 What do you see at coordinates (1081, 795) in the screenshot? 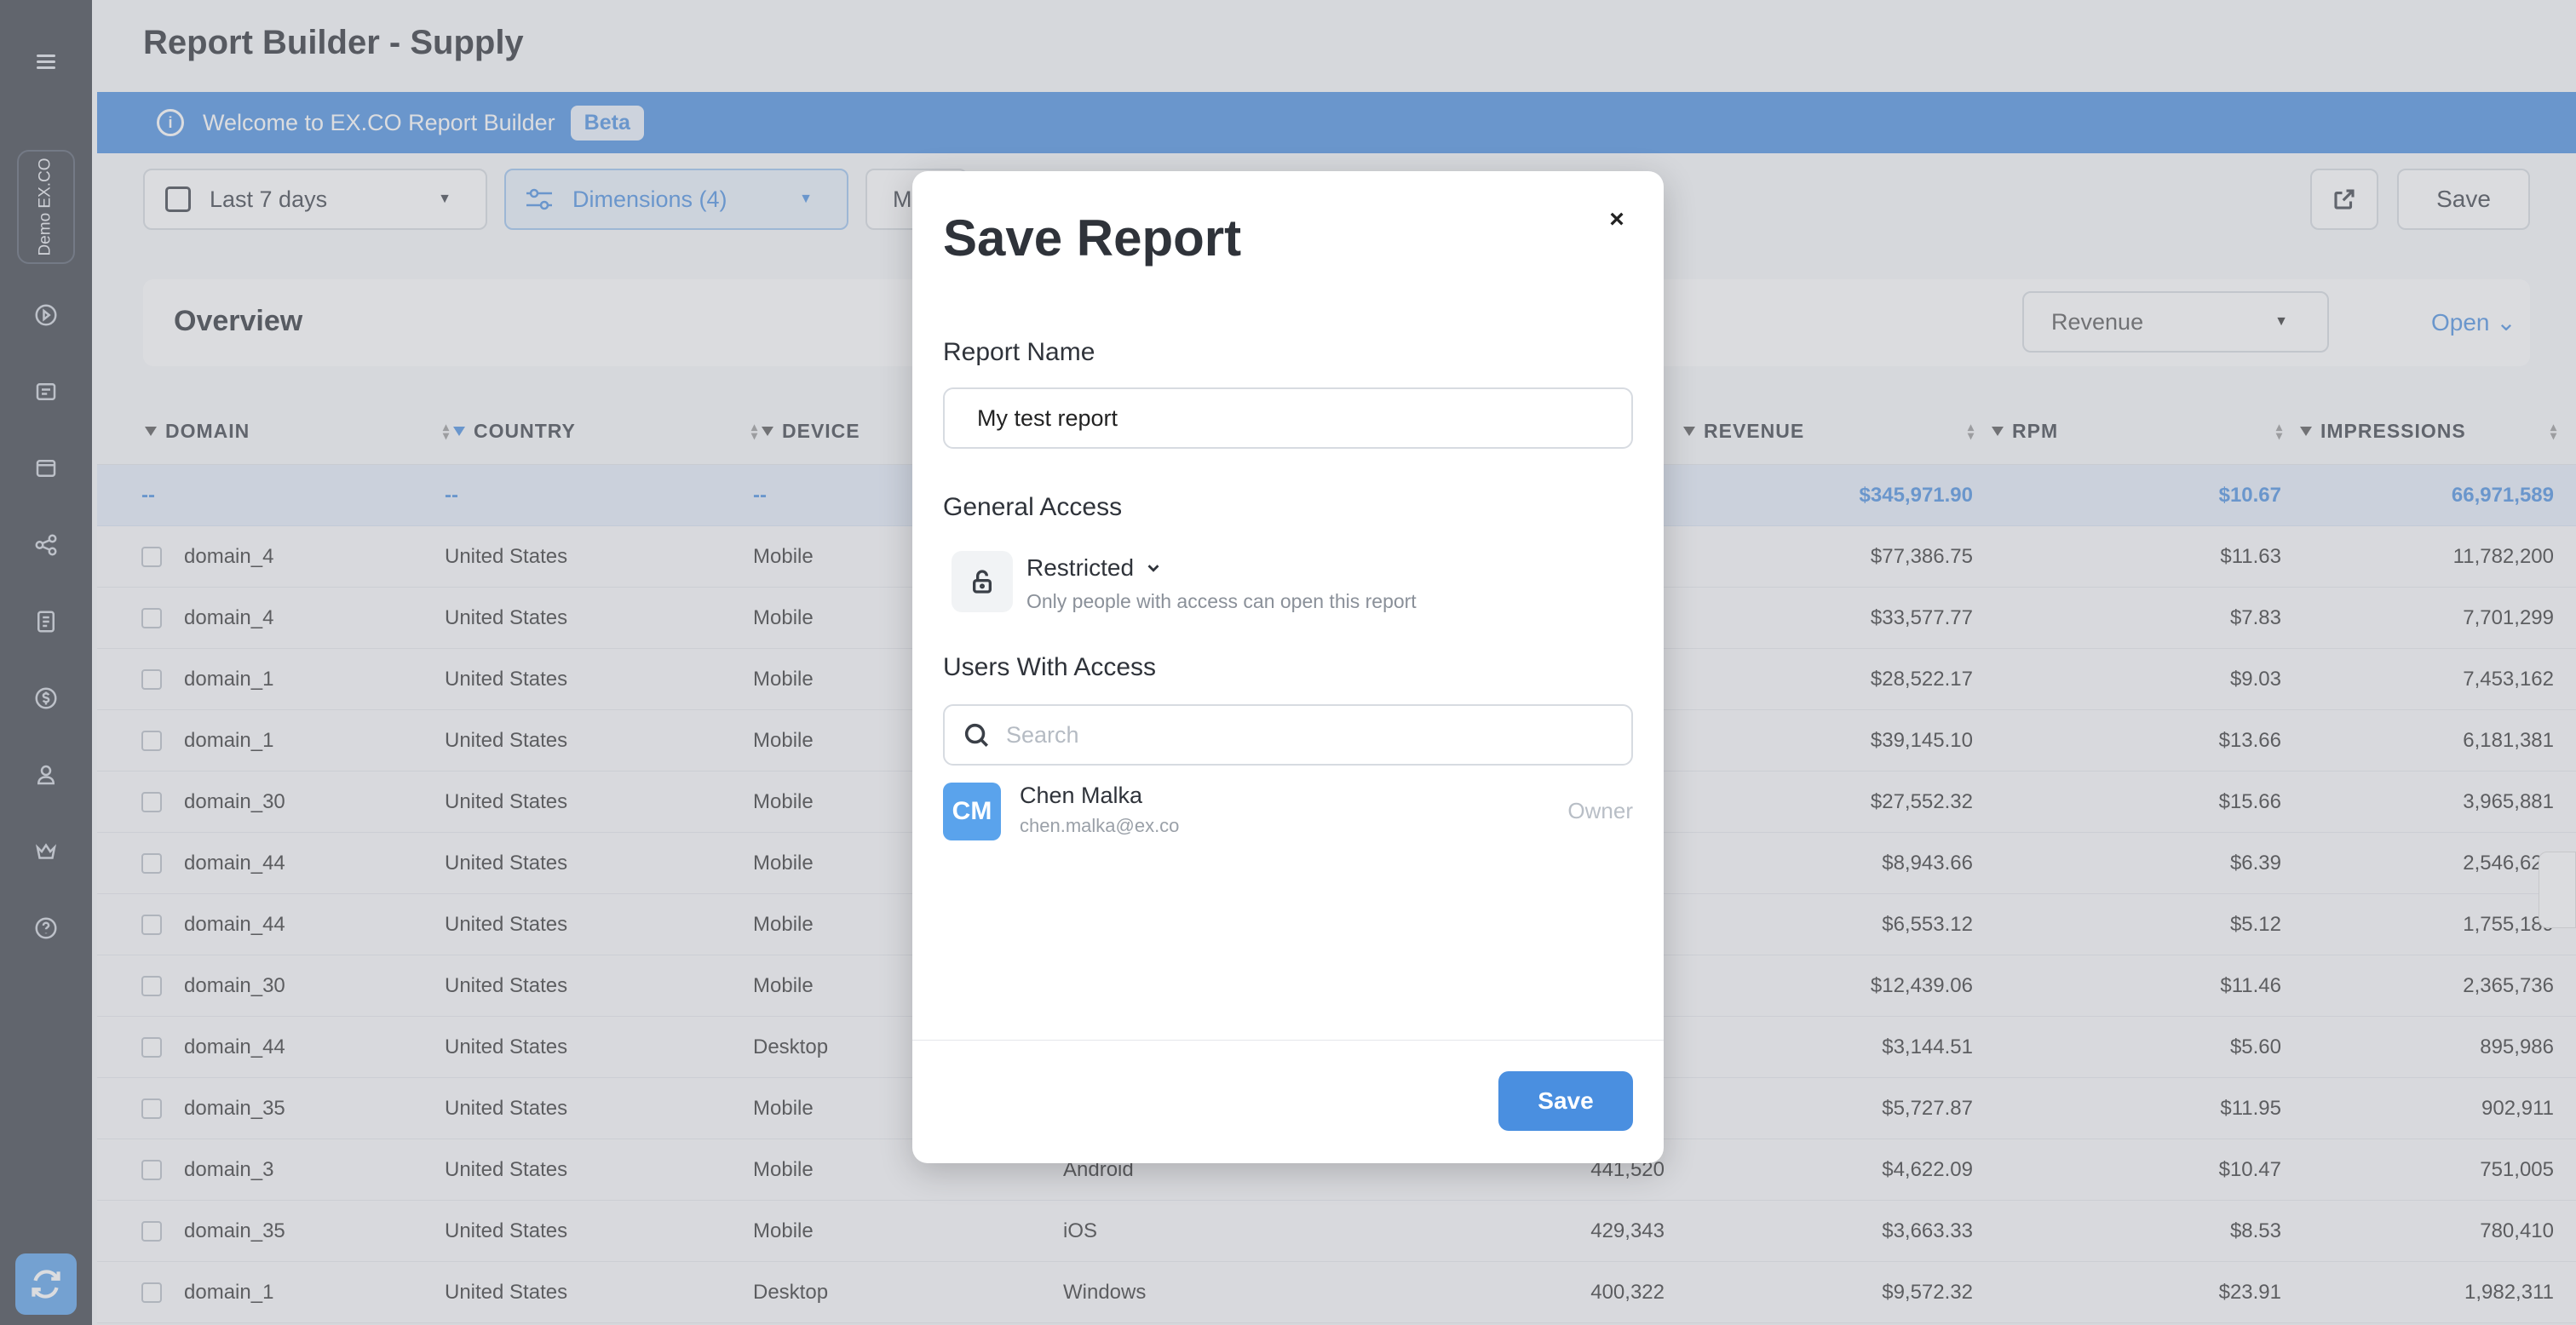
I see `user-name: Chen Malka` at bounding box center [1081, 795].